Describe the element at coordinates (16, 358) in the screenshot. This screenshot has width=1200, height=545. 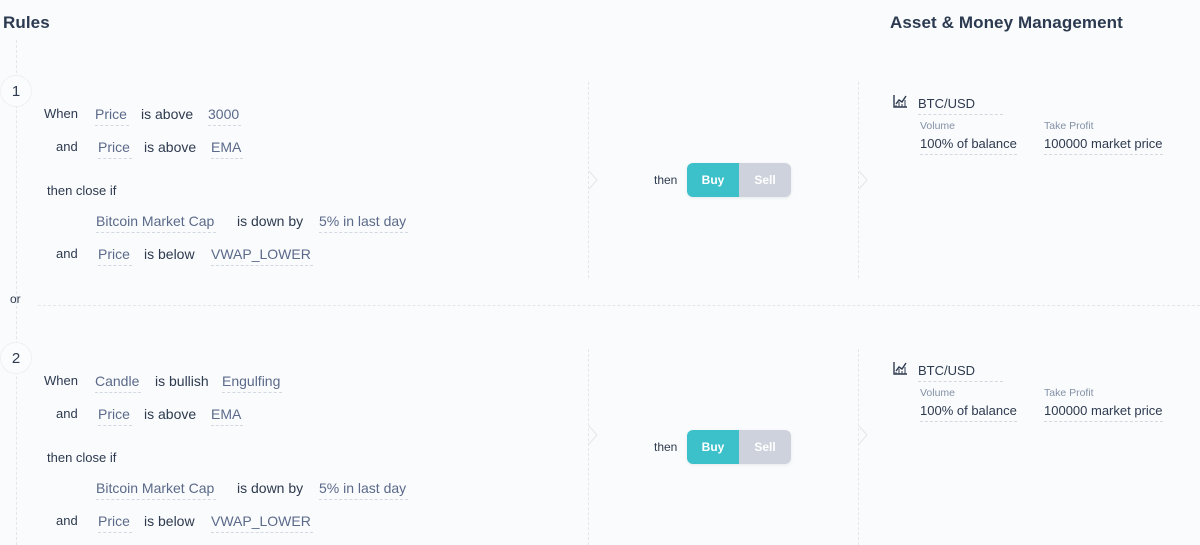
I see `rule-number-badge: 2` at that location.